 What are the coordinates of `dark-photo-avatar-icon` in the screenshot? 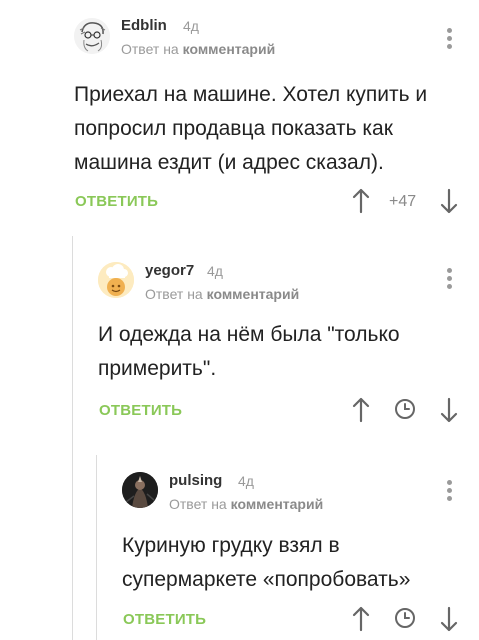 It's located at (140, 490).